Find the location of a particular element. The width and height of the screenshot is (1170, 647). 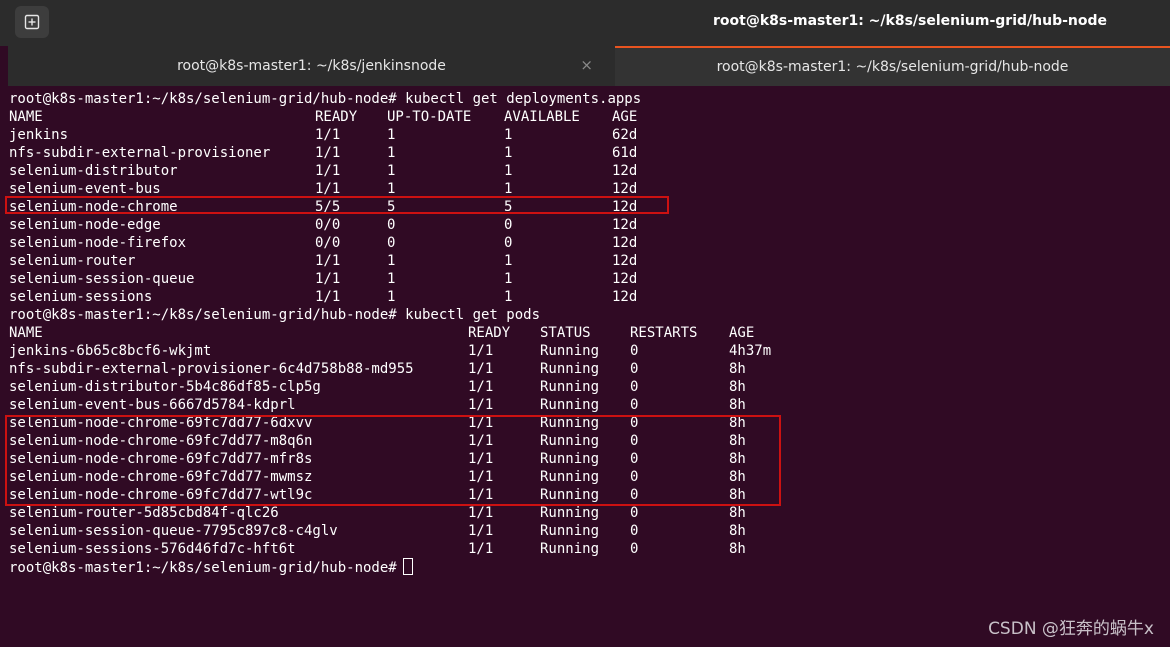

cell-name: selenium-router is located at coordinates (72, 261).